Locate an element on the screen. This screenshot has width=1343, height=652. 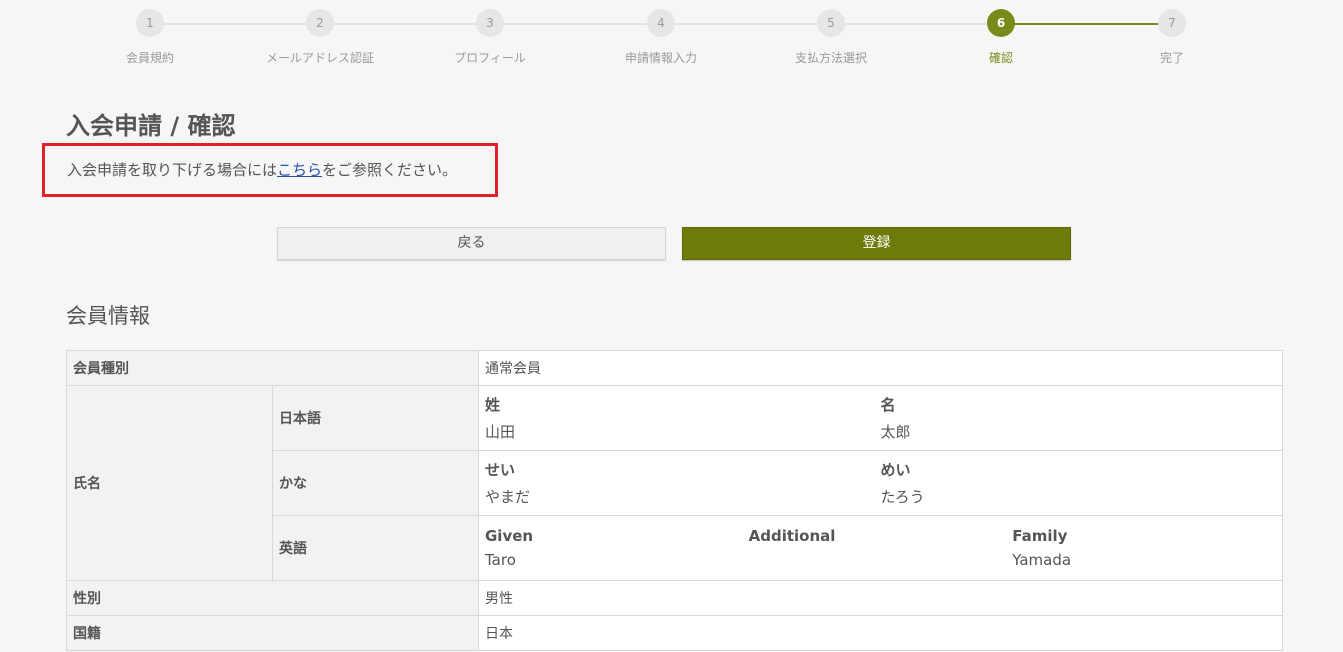
family-name-block: Family Yamada is located at coordinates (1144, 548).